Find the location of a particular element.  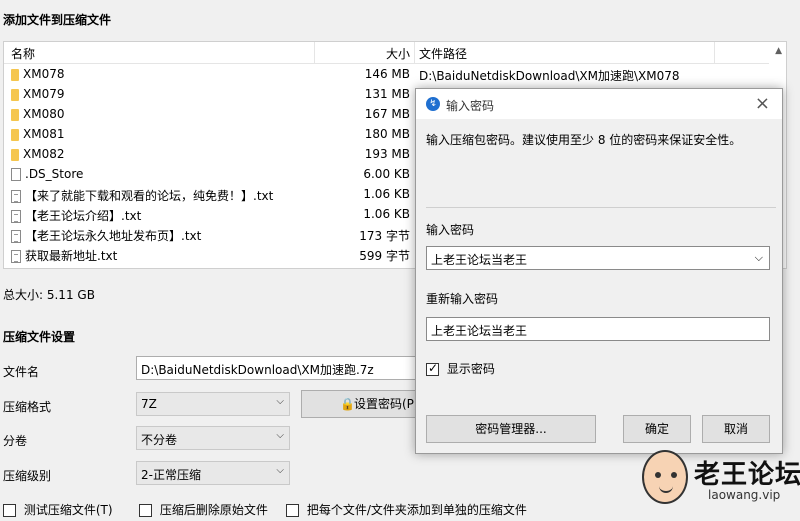

file-size: 131 MB is located at coordinates (387, 94).